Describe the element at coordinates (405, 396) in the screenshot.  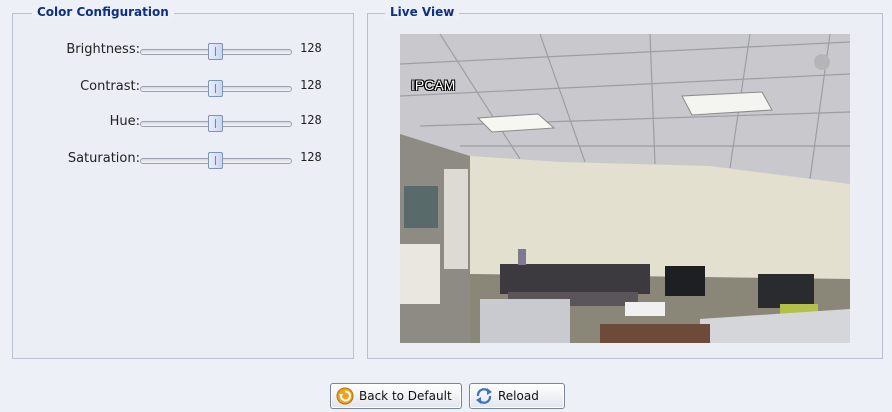
I see `back-to-default-label: Back to Default` at that location.